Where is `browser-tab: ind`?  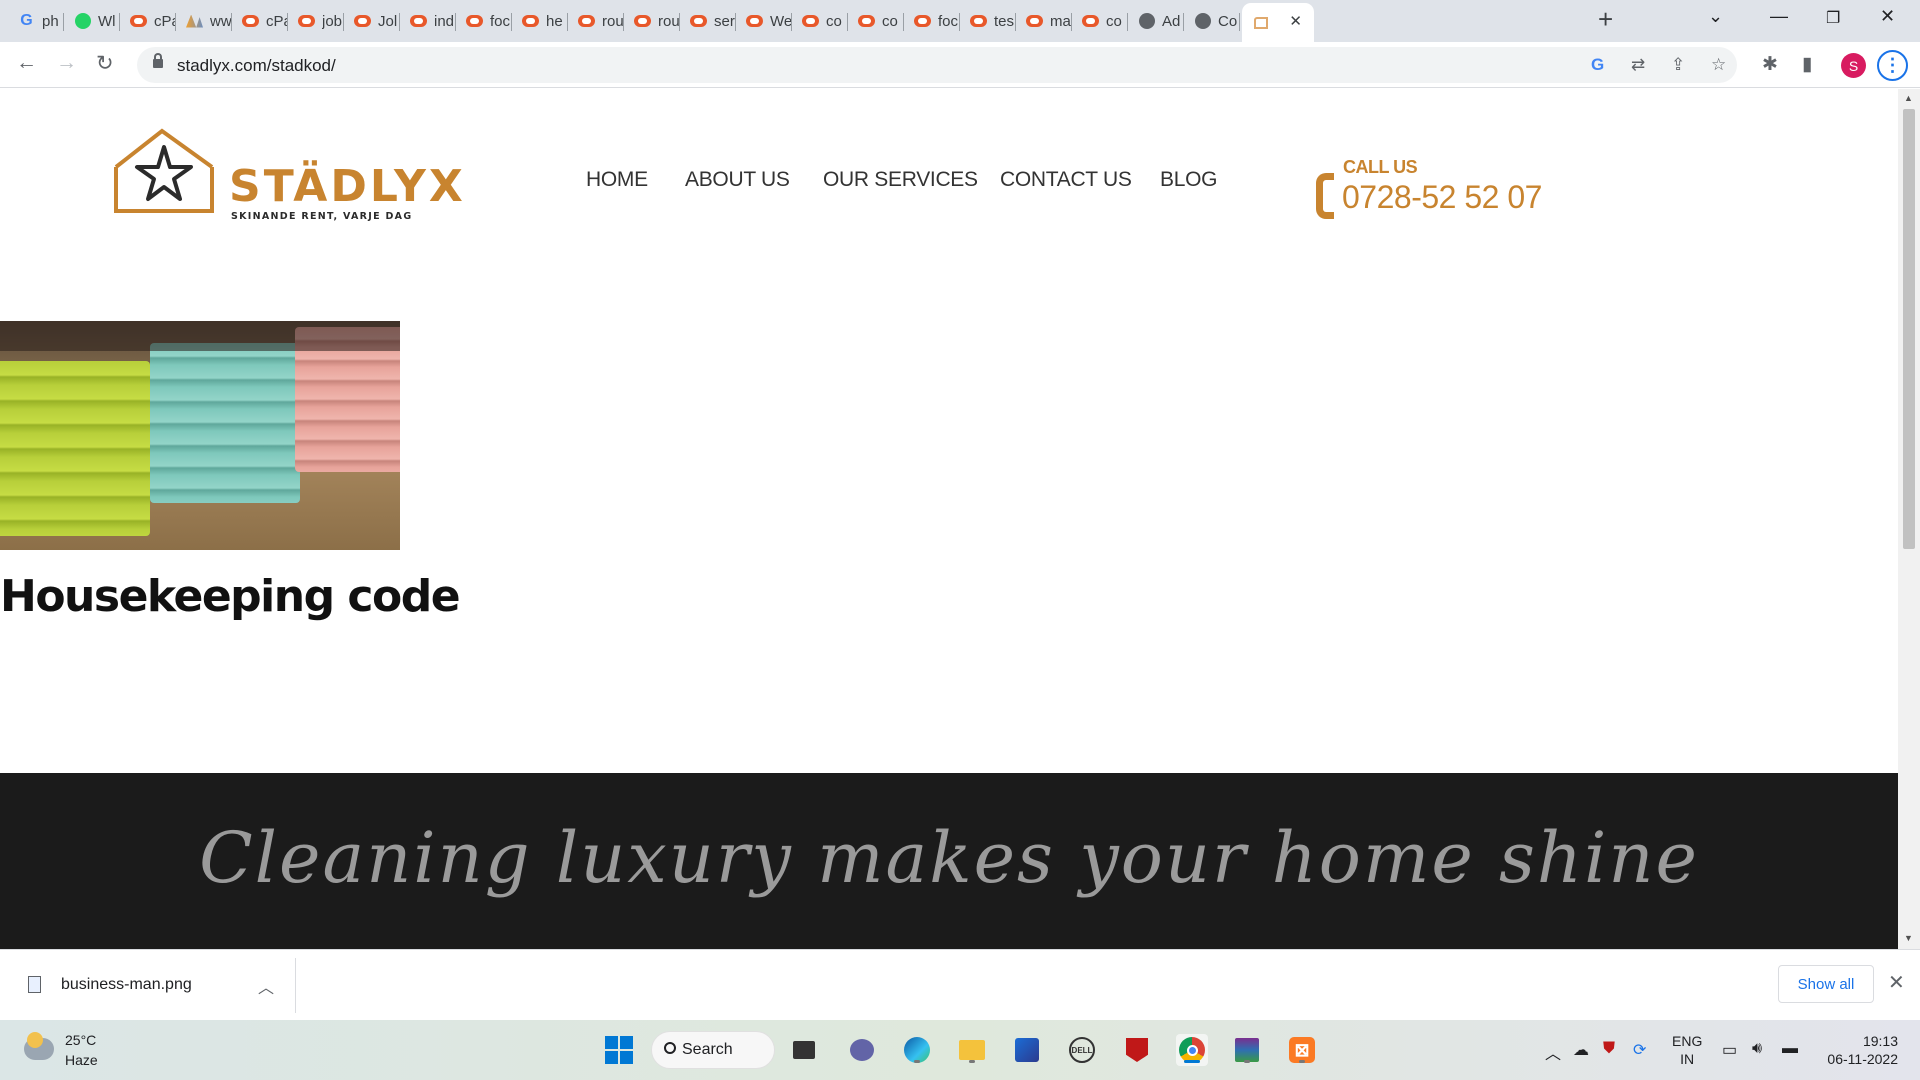
browser-tab: ind is located at coordinates (428, 21).